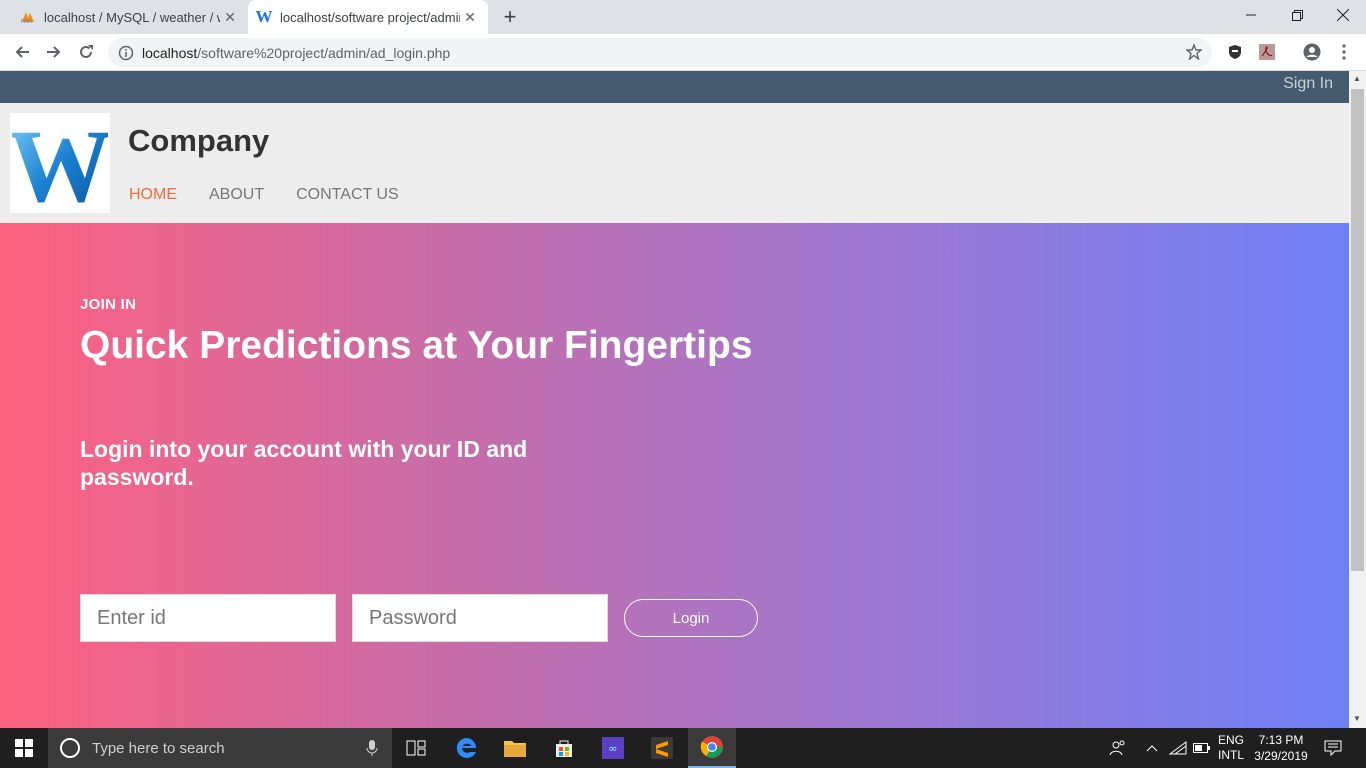 The image size is (1366, 768). I want to click on svg-text: PMA, so click(26, 21).